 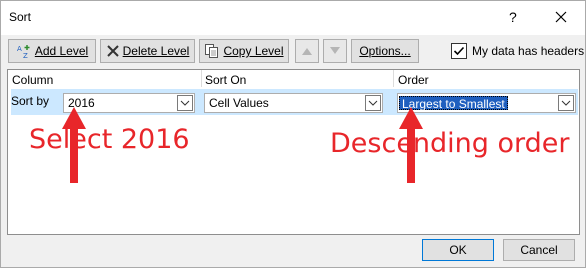 I want to click on my-data-has-headers-checkbox, so click(x=459, y=51).